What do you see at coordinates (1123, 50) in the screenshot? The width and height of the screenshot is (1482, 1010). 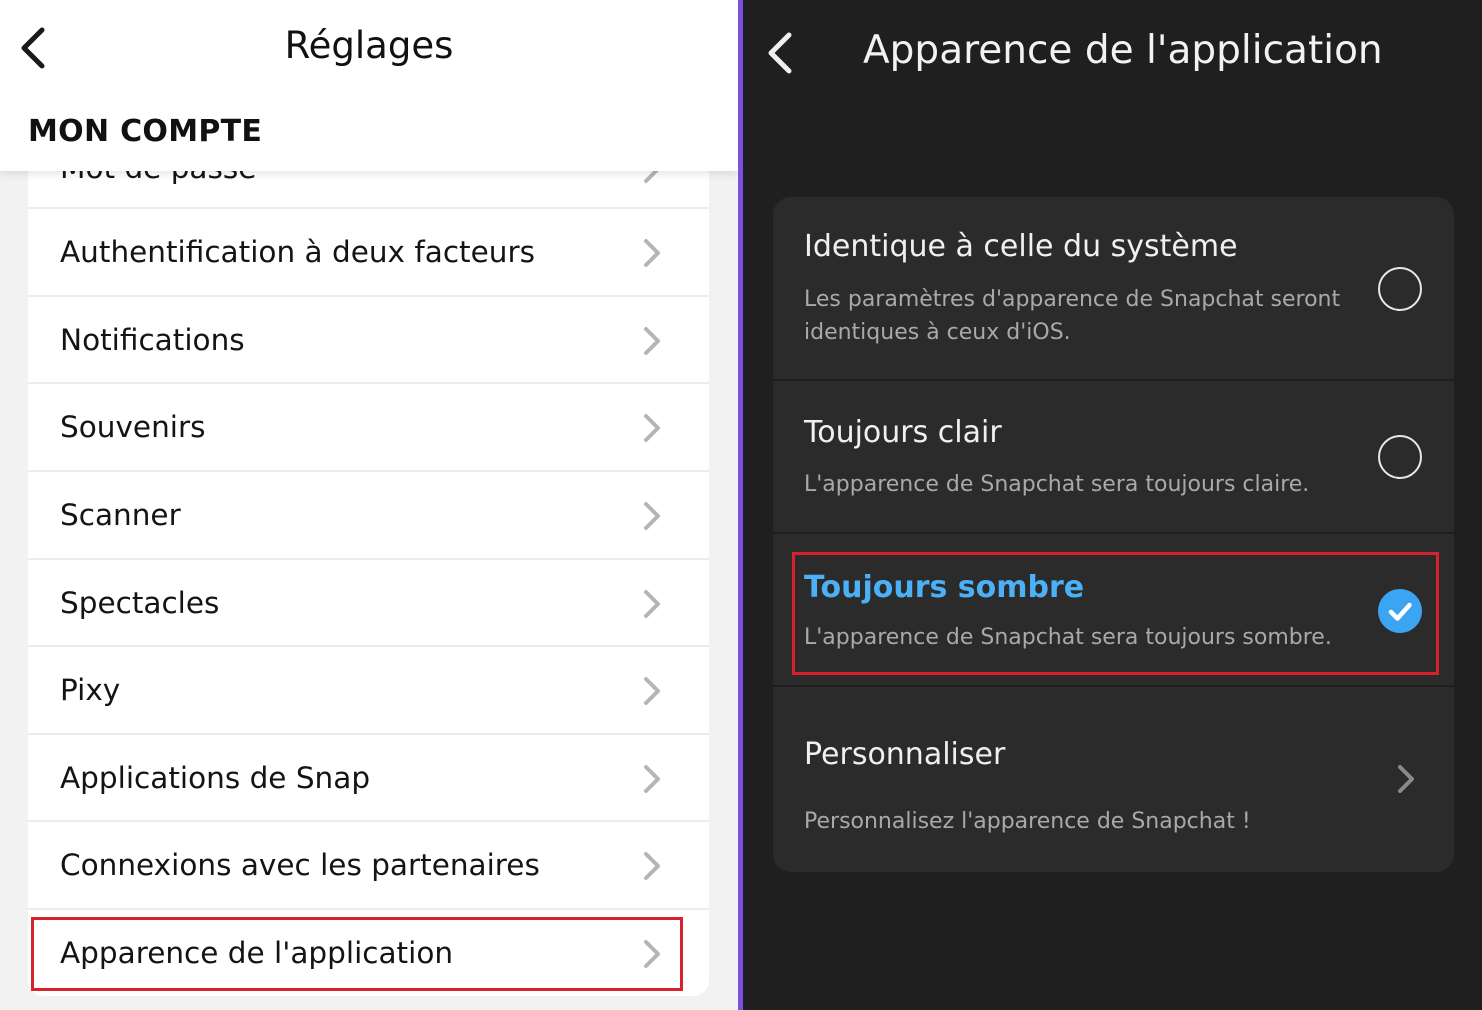 I see `page-title: Apparence de l'application` at bounding box center [1123, 50].